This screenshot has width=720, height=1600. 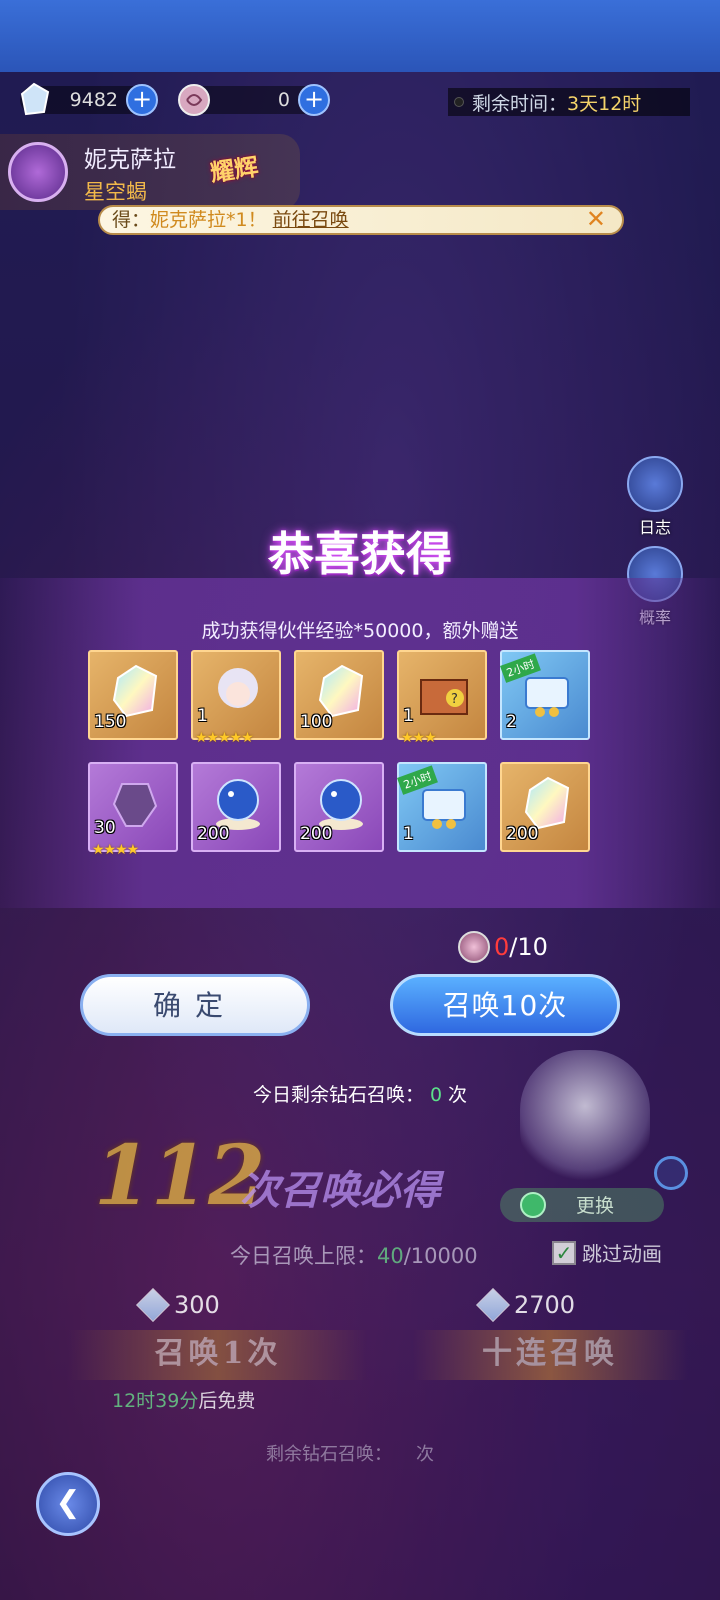 I want to click on reward-item: 100, so click(x=339, y=695).